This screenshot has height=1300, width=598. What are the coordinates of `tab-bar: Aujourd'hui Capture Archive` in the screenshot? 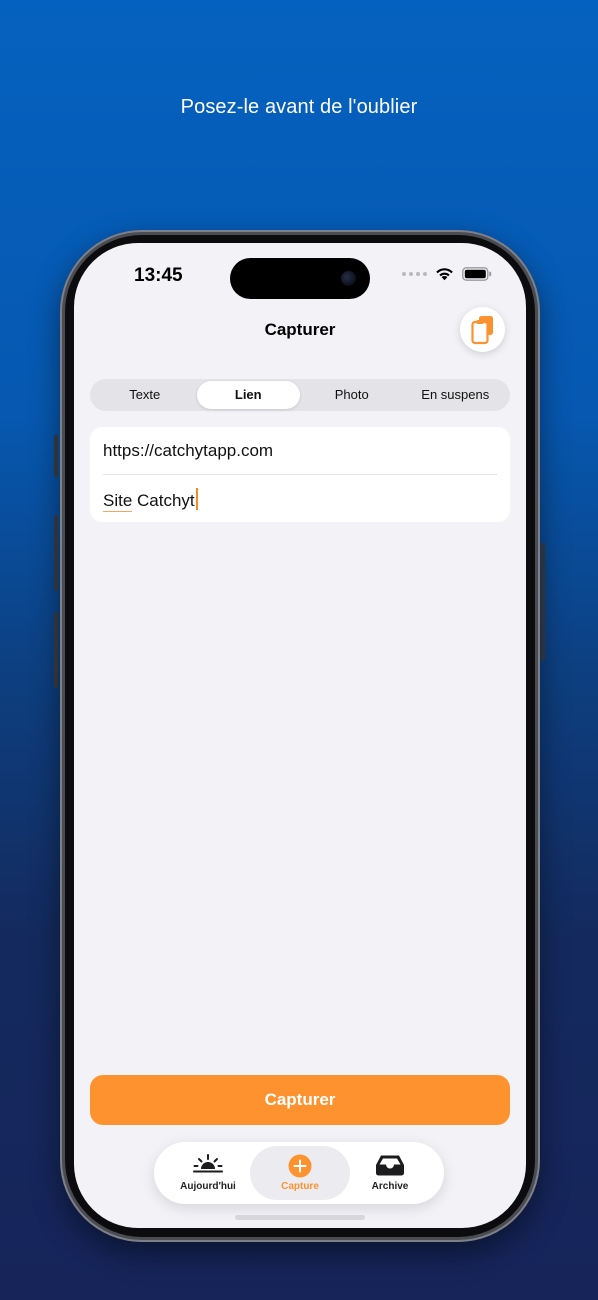 It's located at (299, 1173).